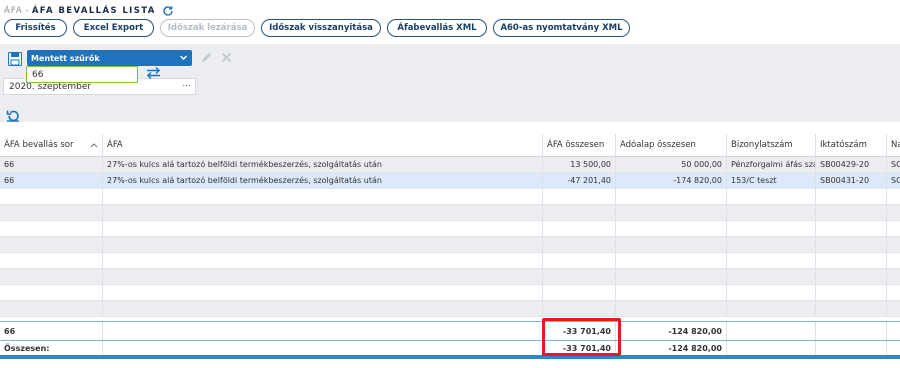  I want to click on grand-total-row: Összesen: -33 701,40 -124 820,00, so click(450, 347).